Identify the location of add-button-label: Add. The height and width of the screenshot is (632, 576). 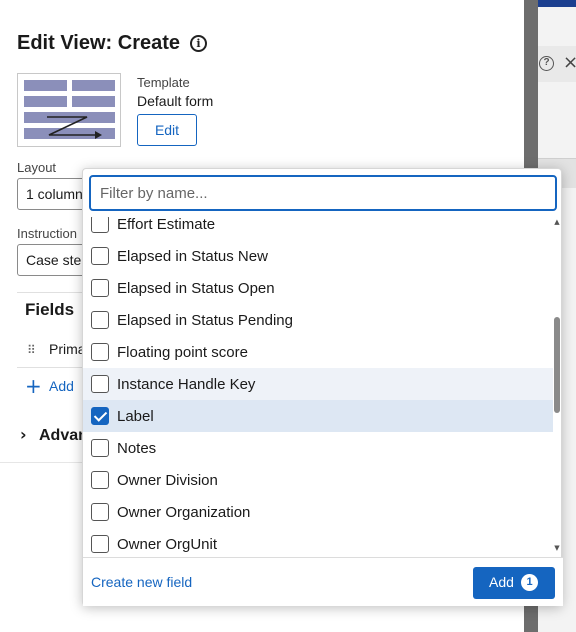
(501, 582).